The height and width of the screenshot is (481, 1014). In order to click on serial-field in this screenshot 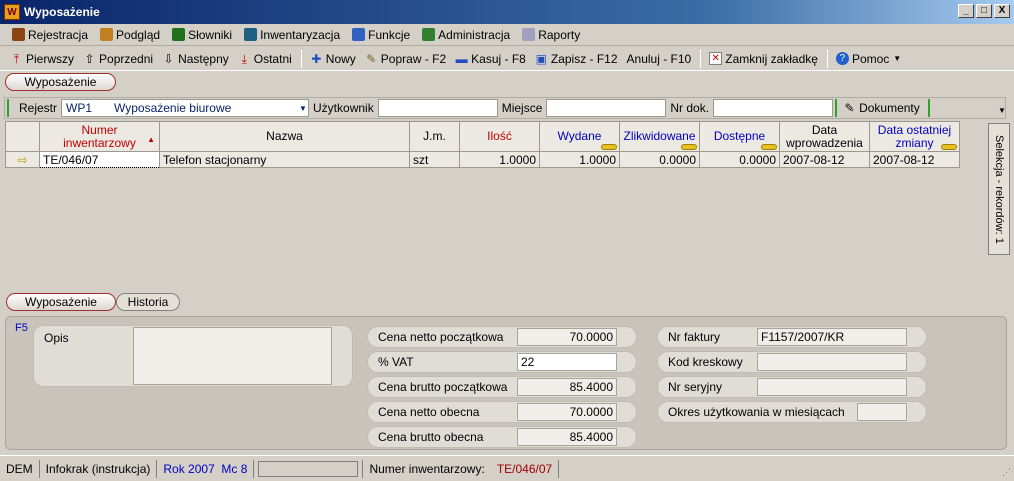, I will do `click(832, 387)`.